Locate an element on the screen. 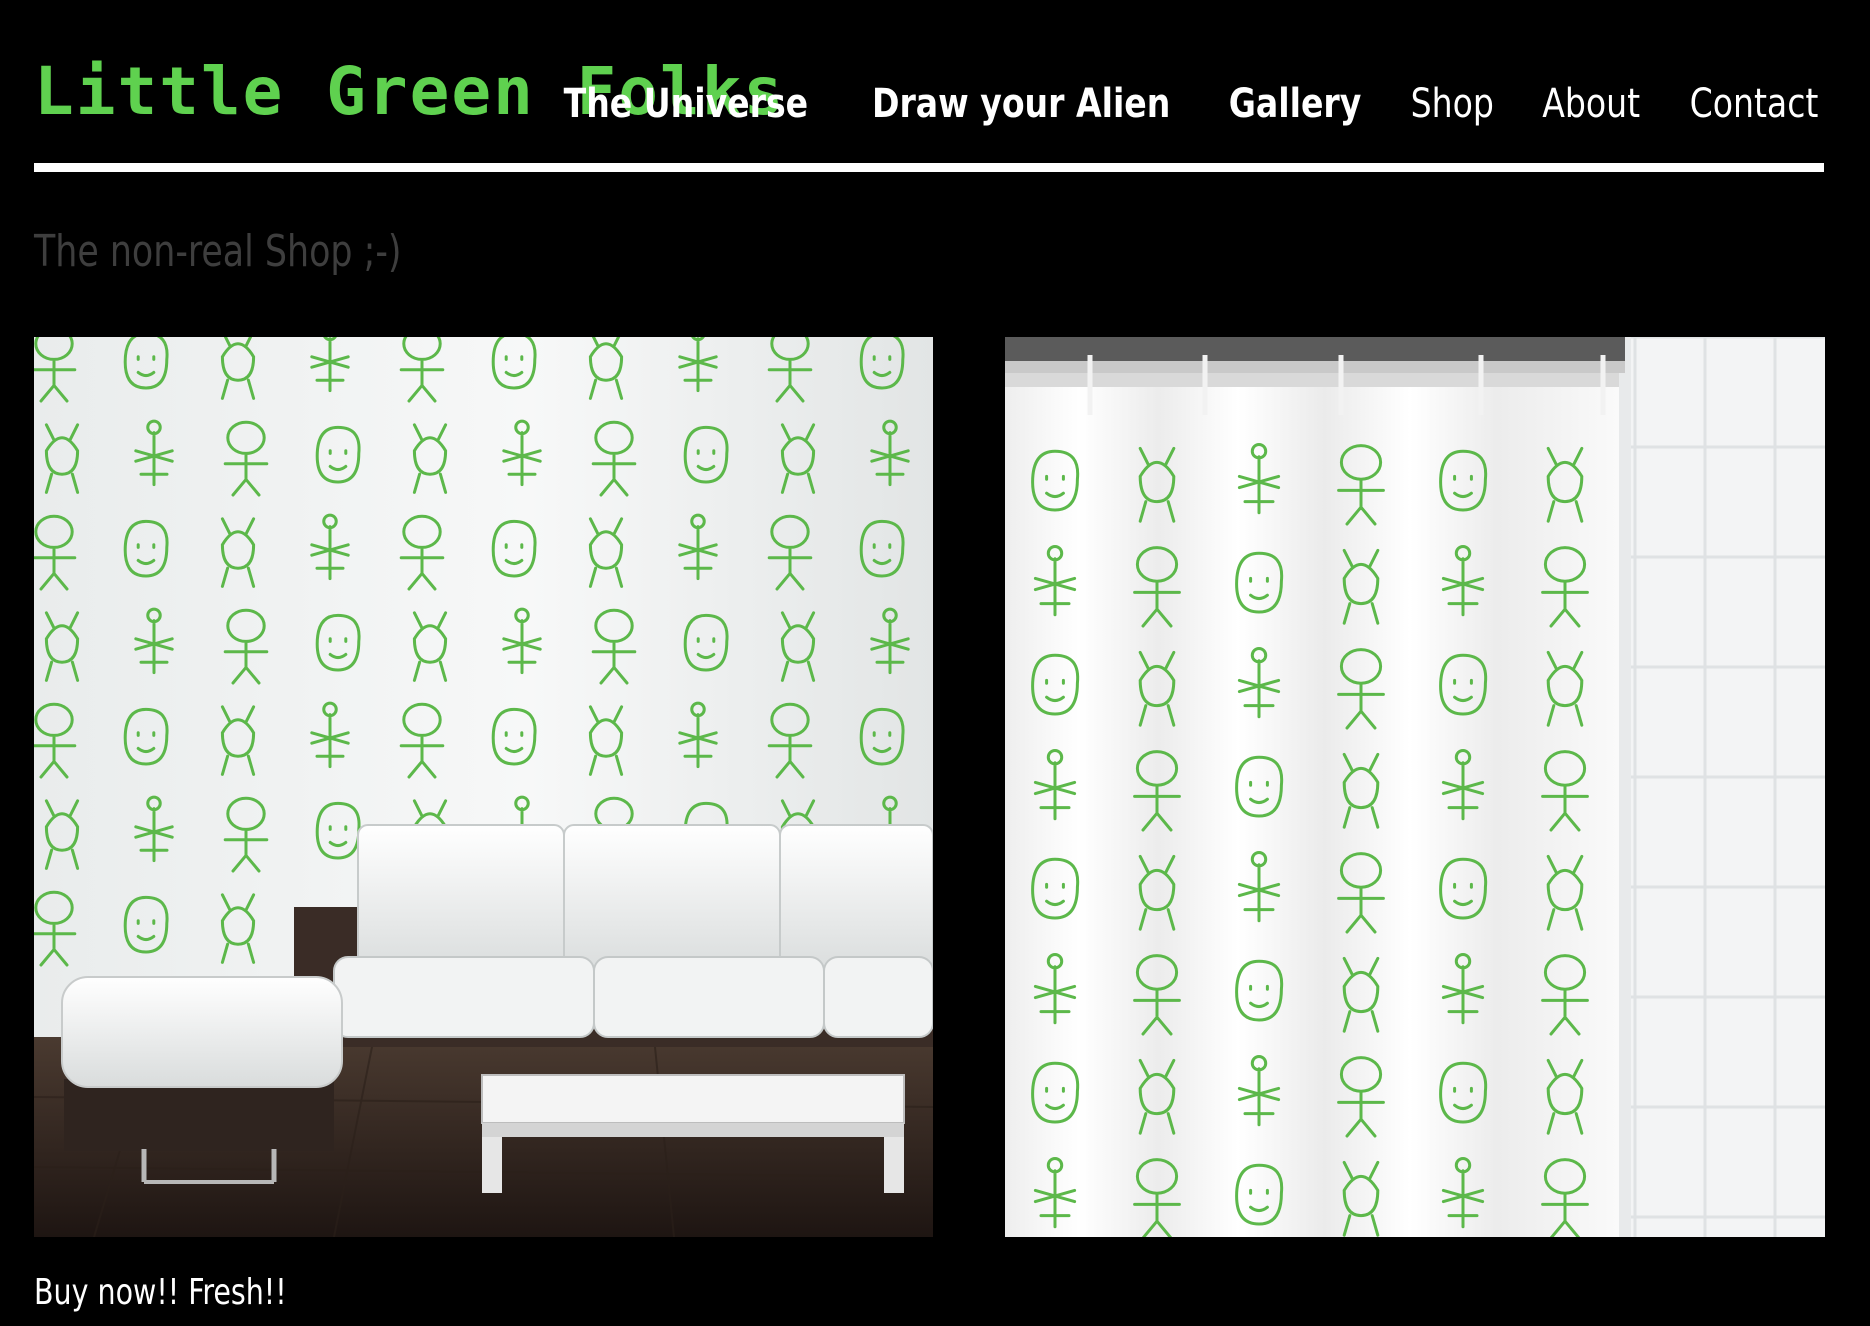 This screenshot has height=1326, width=1870. page-heading: The non-real Shop ;-) is located at coordinates (218, 251).